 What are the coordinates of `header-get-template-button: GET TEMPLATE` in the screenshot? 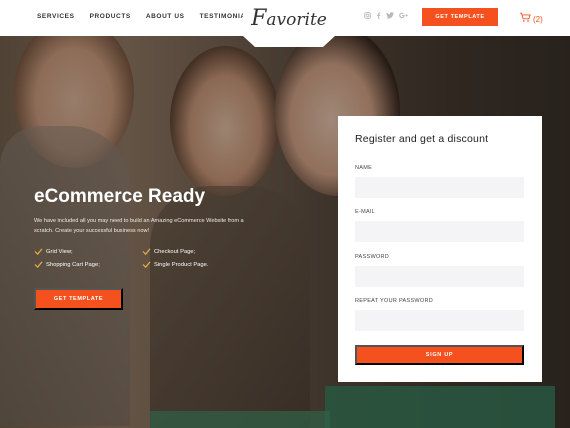 It's located at (460, 17).